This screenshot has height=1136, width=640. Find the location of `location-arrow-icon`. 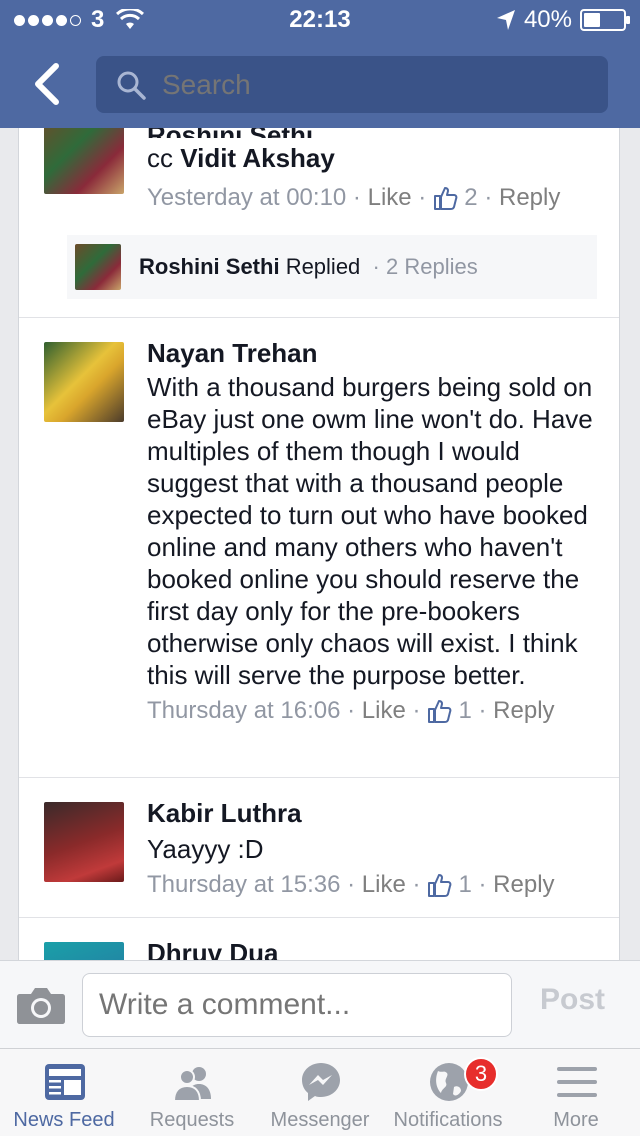

location-arrow-icon is located at coordinates (505, 20).